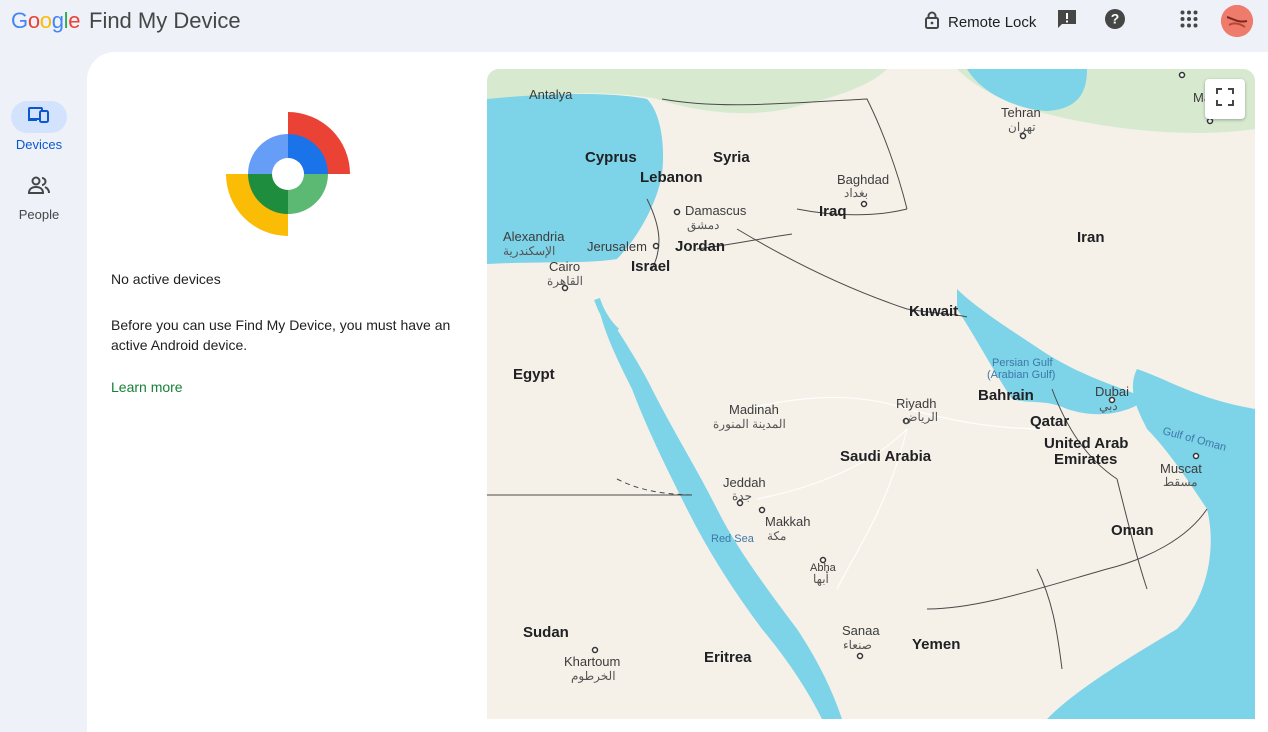  I want to click on feedback-button, so click(1067, 21).